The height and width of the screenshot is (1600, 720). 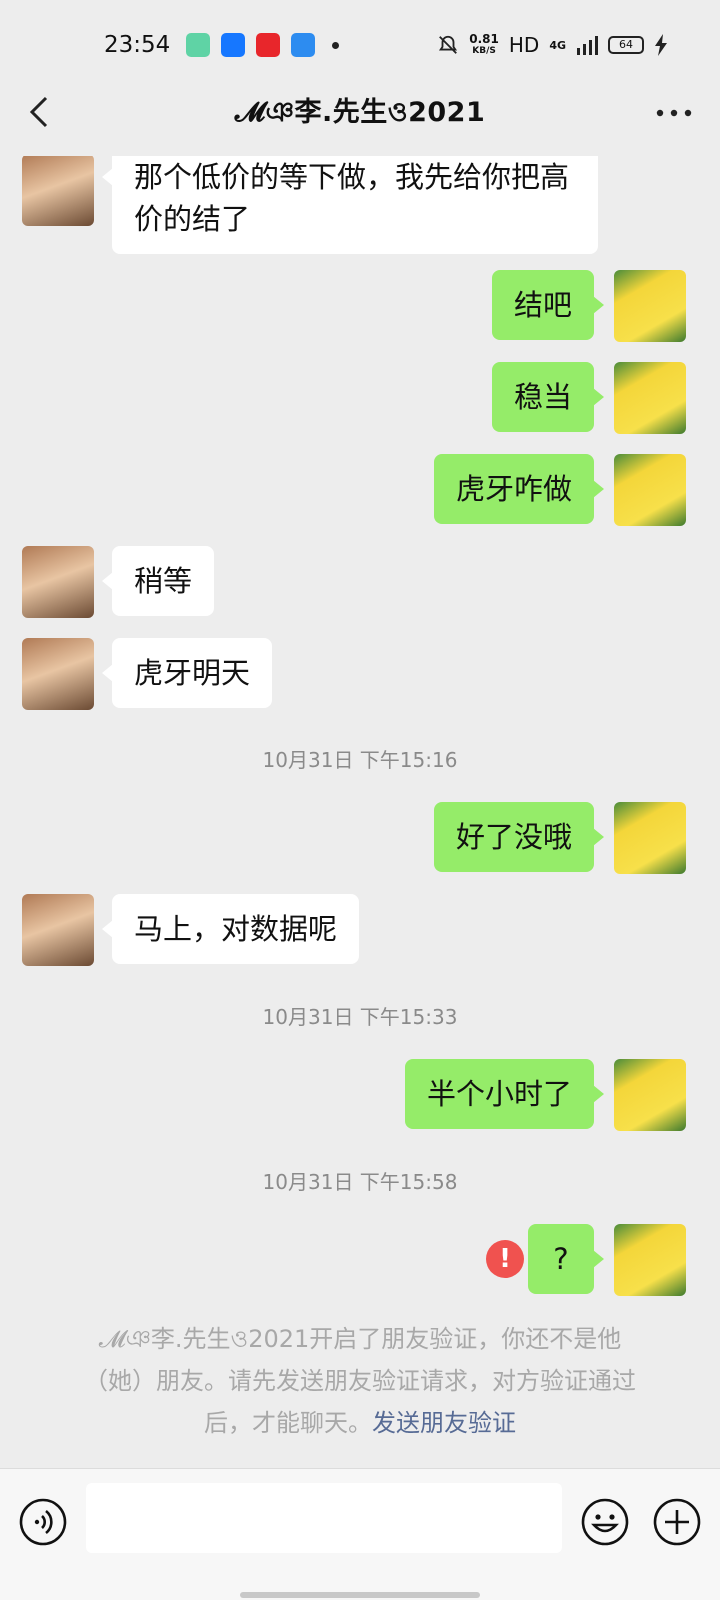 I want to click on chat-title: 𝓜ঞ李.先生ও2021, so click(x=360, y=112).